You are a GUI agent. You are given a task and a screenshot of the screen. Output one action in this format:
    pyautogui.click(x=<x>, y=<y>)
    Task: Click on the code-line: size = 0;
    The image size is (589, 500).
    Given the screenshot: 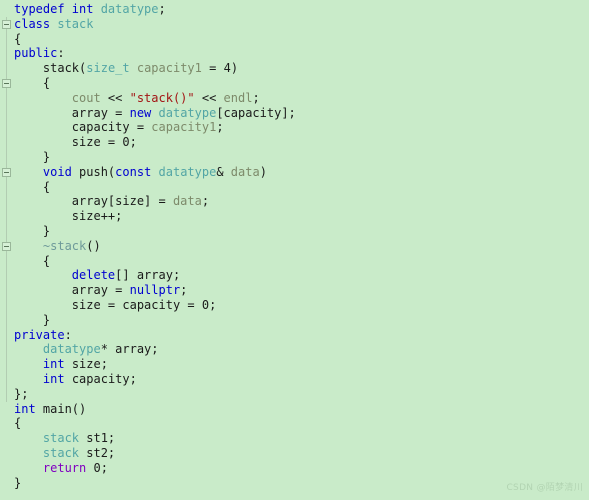 What is the action you would take?
    pyautogui.click(x=301, y=142)
    